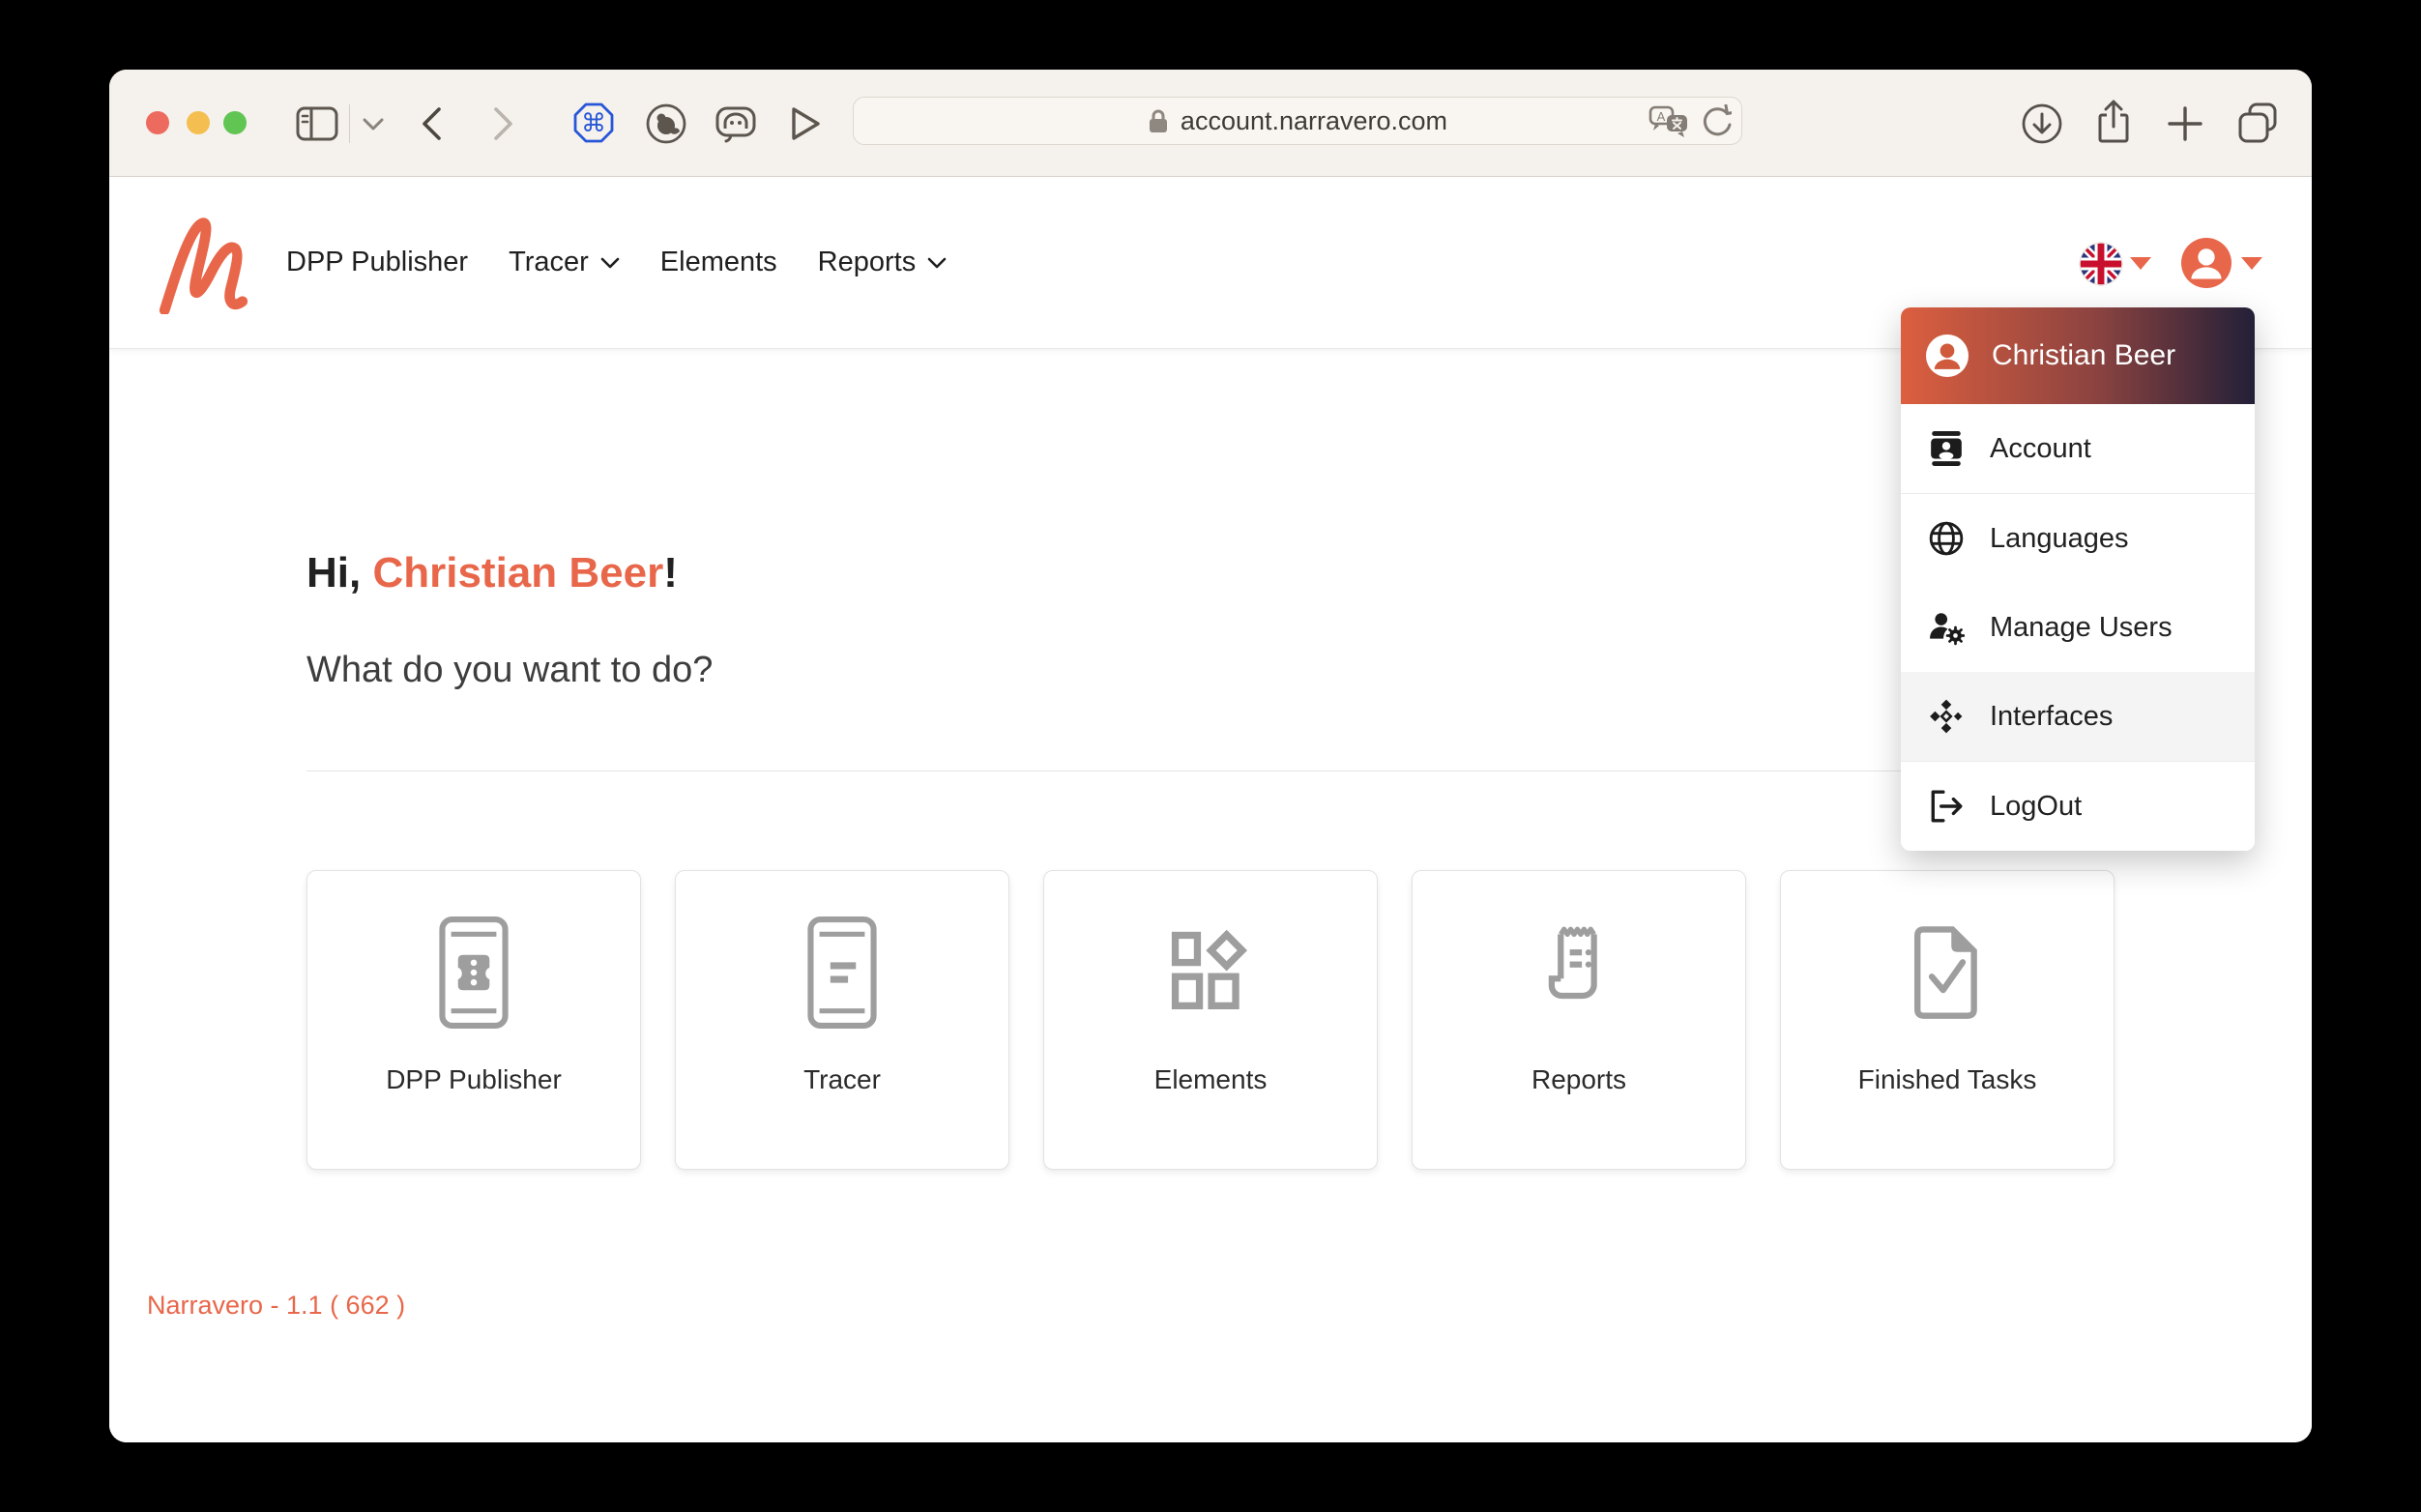 The width and height of the screenshot is (2421, 1512). What do you see at coordinates (339, 572) in the screenshot?
I see `greeting-prefix: Hi,` at bounding box center [339, 572].